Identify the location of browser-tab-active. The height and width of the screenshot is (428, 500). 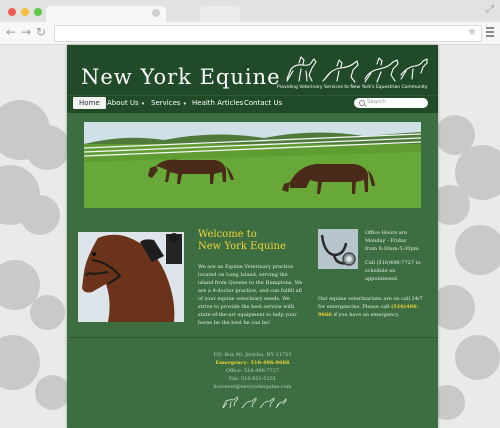
(106, 14).